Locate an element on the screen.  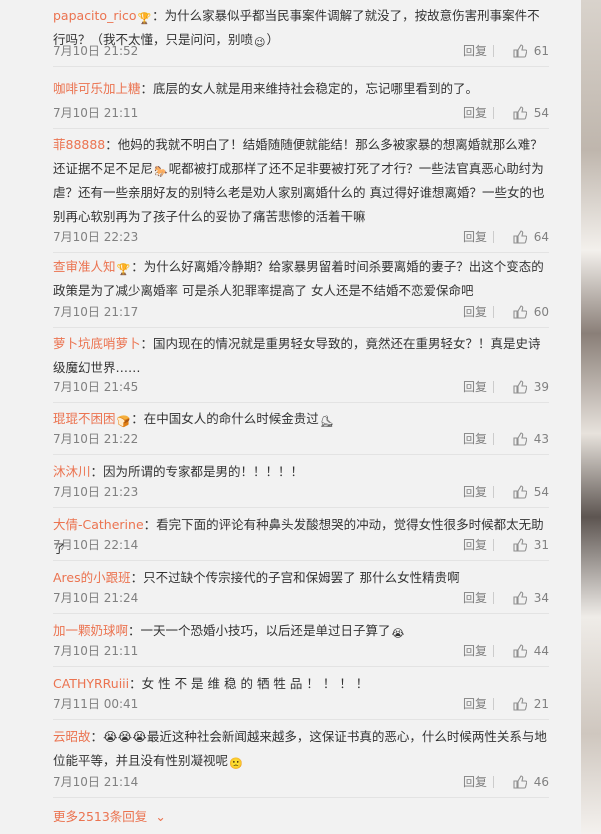
comment-body: ：因为所谓的专家都是男的！！！！！ is located at coordinates (197, 471).